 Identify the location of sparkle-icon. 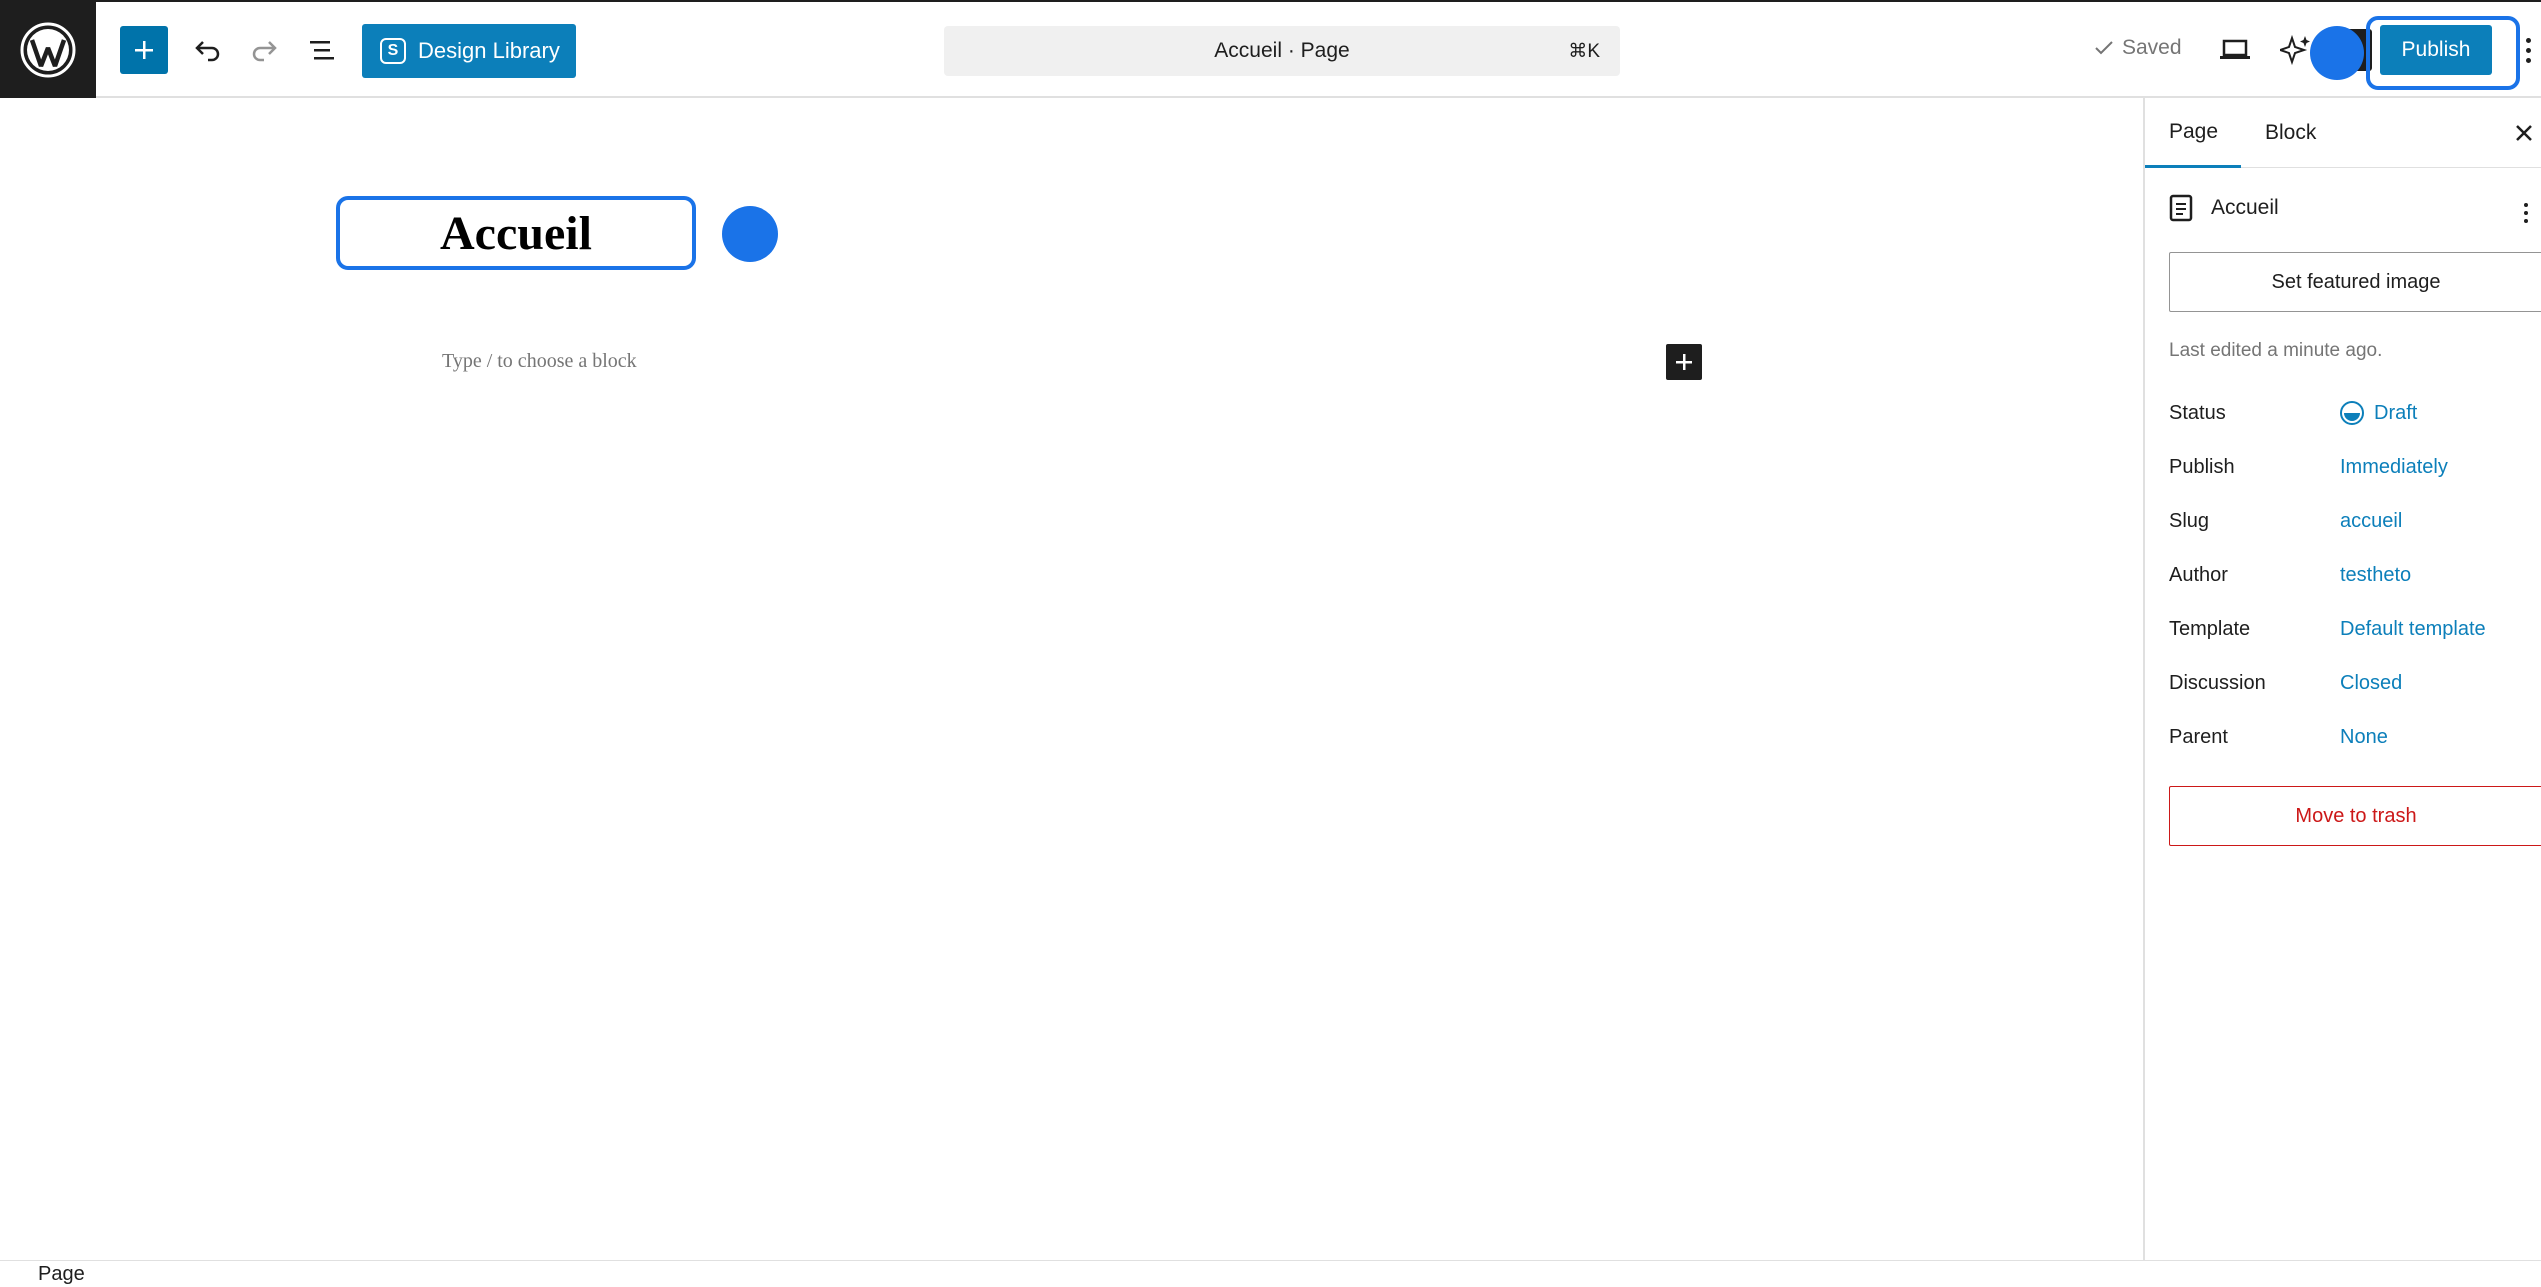
(2295, 50).